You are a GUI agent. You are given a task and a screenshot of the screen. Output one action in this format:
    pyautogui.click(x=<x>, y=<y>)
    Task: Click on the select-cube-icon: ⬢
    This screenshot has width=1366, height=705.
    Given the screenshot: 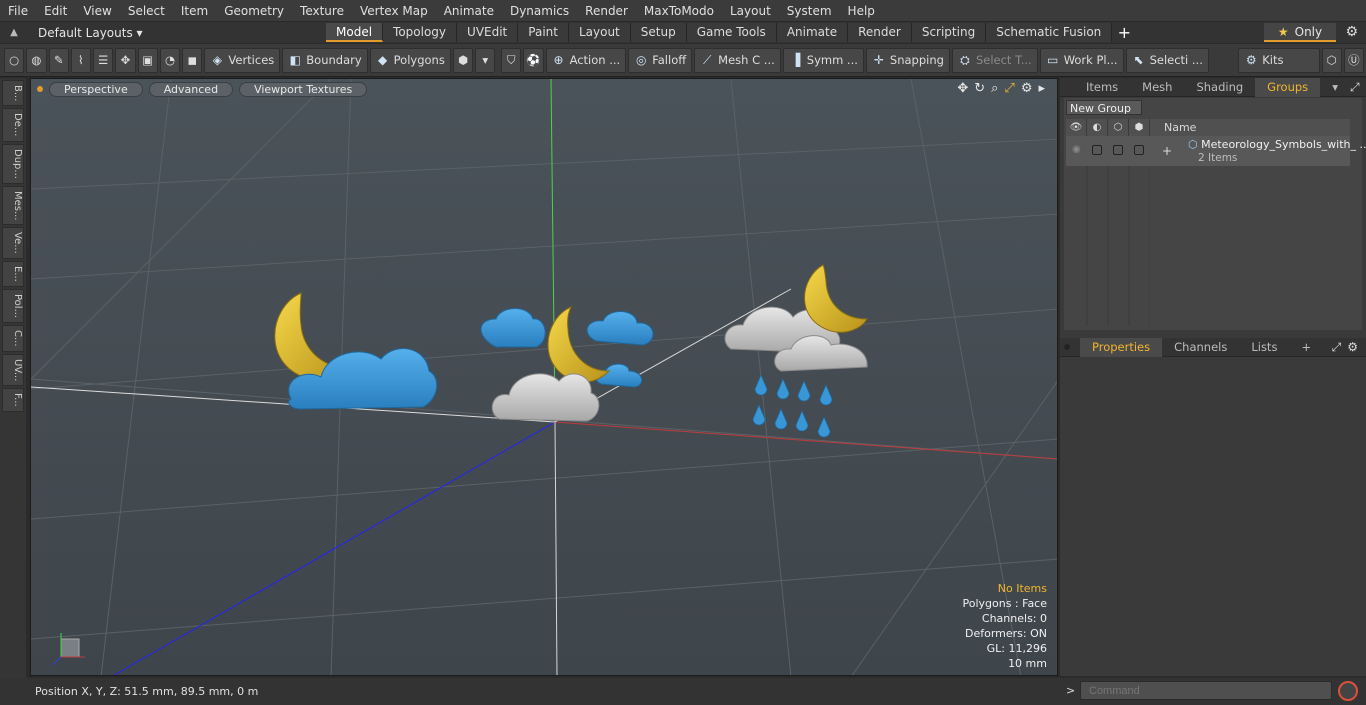 What is the action you would take?
    pyautogui.click(x=1139, y=127)
    